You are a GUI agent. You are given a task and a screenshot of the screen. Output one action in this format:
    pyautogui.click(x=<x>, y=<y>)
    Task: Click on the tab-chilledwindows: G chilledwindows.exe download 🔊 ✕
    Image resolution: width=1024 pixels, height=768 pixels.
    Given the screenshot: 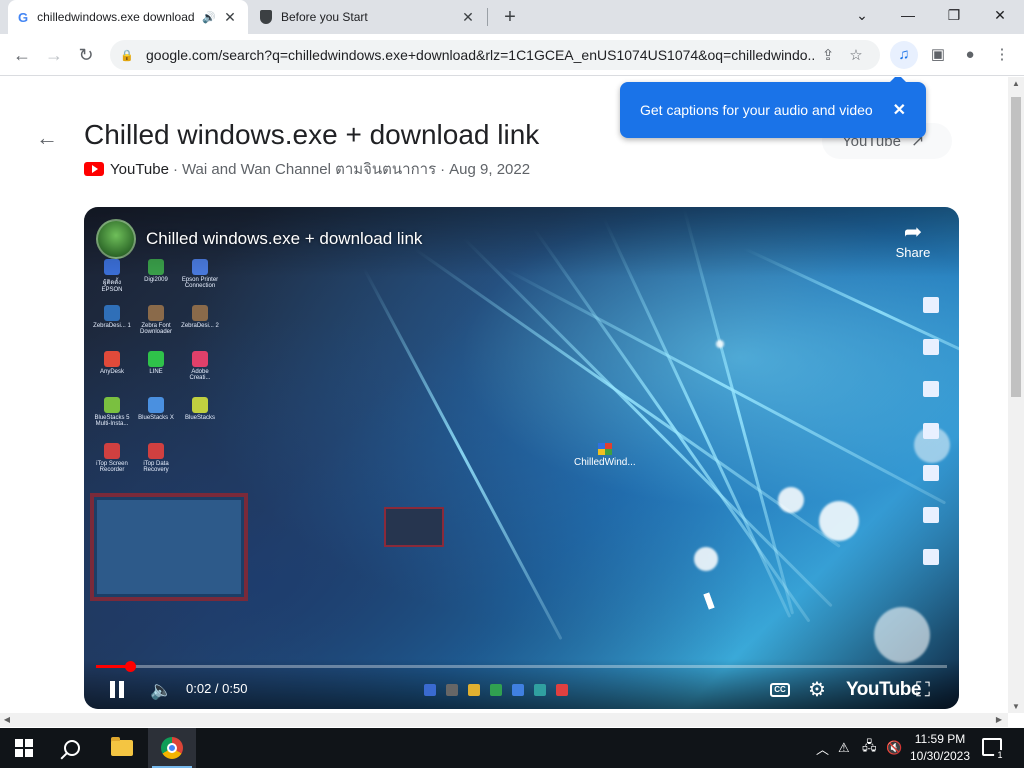 What is the action you would take?
    pyautogui.click(x=128, y=17)
    